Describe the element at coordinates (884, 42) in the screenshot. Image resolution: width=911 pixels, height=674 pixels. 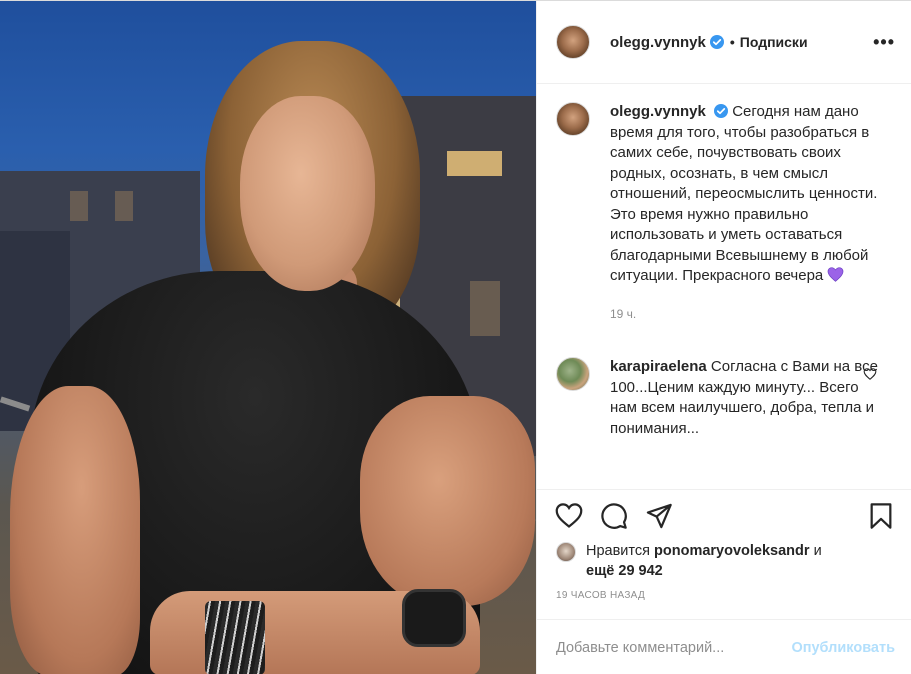
I see `more-options-icon: •••` at that location.